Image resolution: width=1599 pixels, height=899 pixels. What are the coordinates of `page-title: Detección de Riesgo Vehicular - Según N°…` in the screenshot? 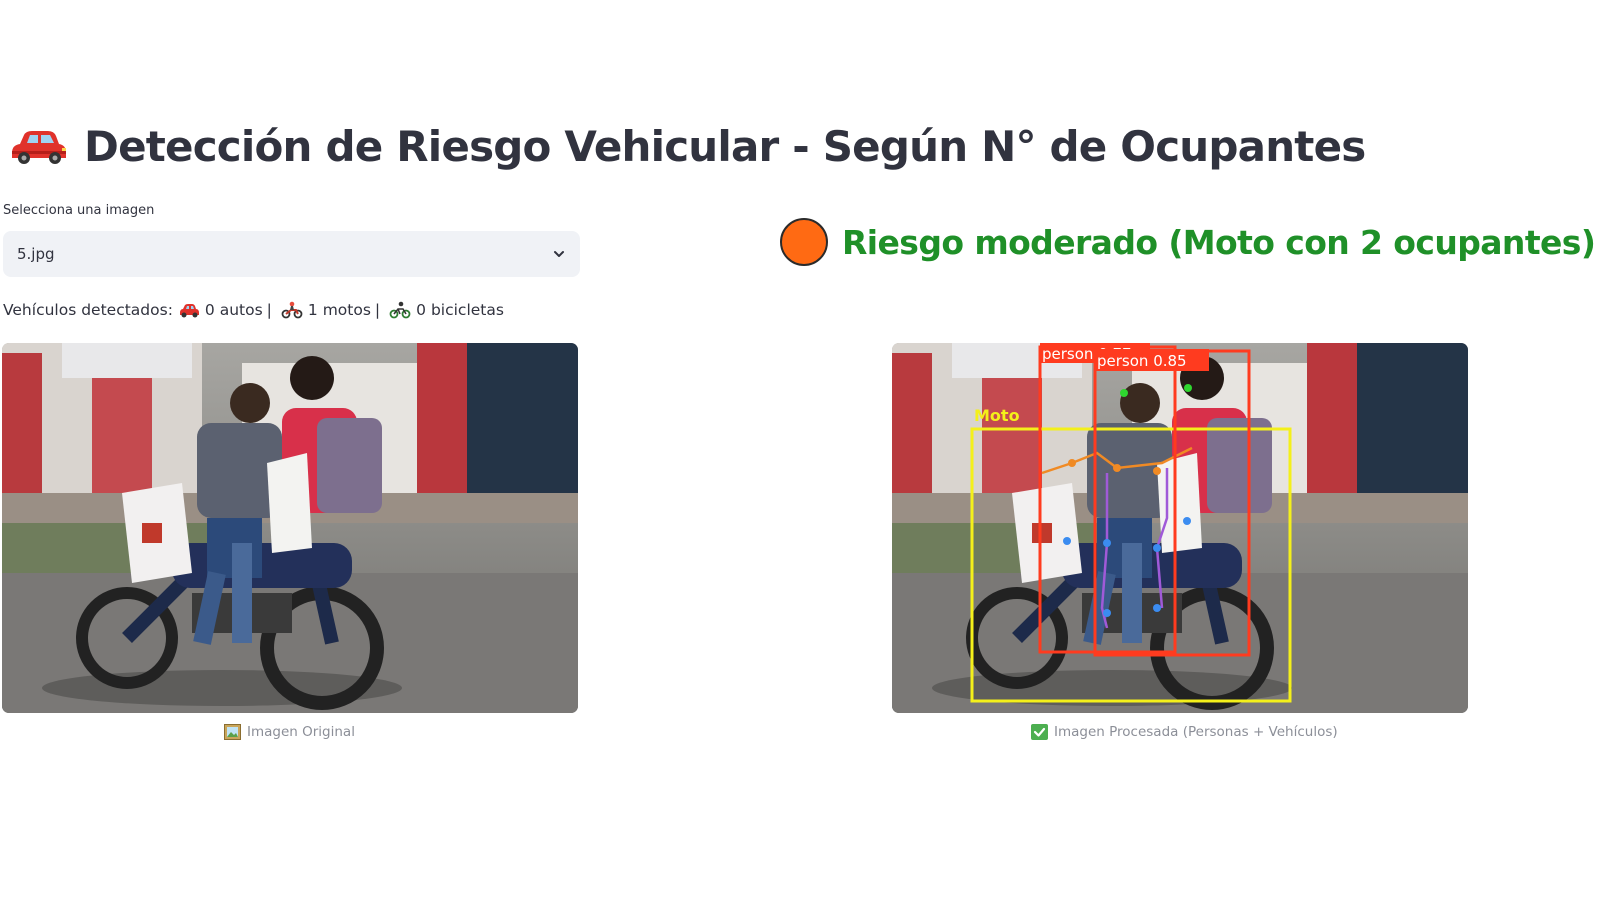 It's located at (725, 146).